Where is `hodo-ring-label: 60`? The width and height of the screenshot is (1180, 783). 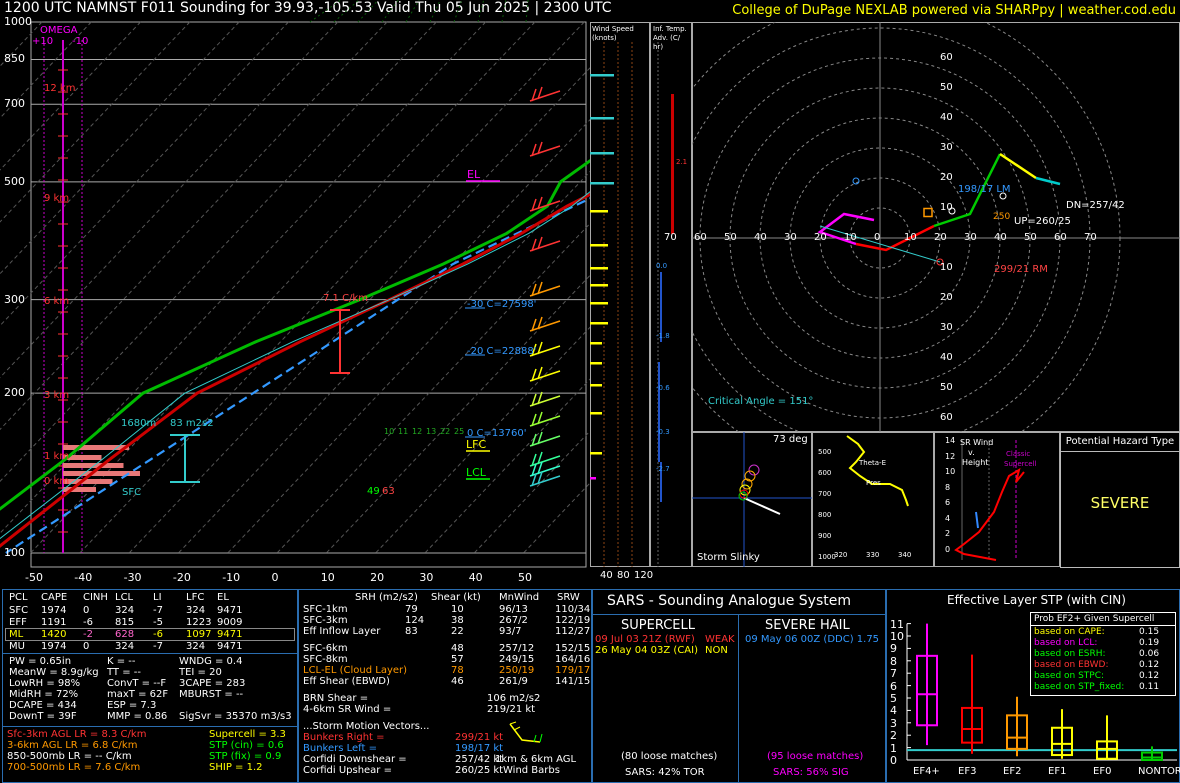
hodo-ring-label: 60 is located at coordinates (946, 417).